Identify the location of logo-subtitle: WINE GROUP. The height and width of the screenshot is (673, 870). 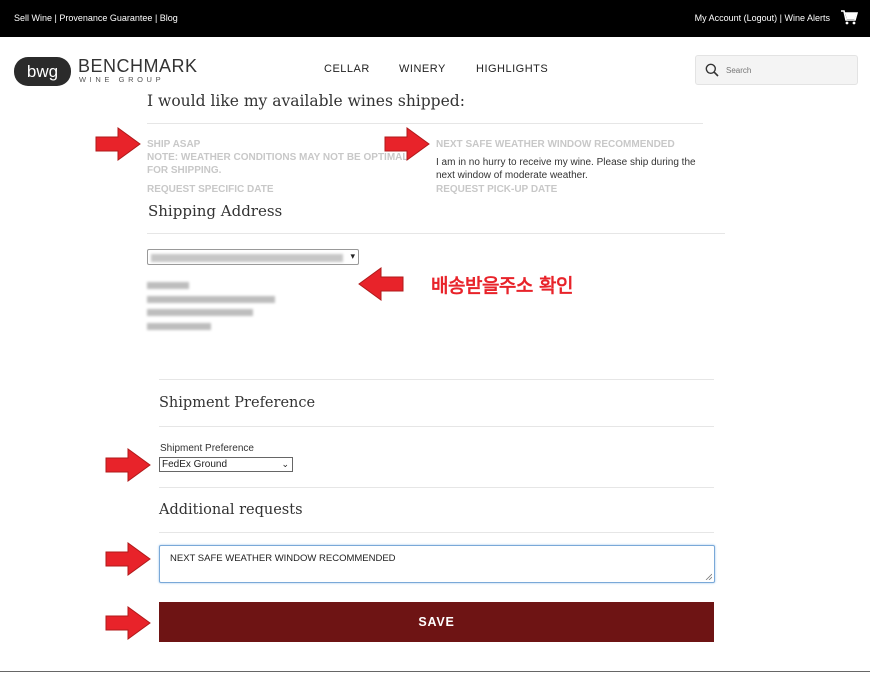
(122, 79).